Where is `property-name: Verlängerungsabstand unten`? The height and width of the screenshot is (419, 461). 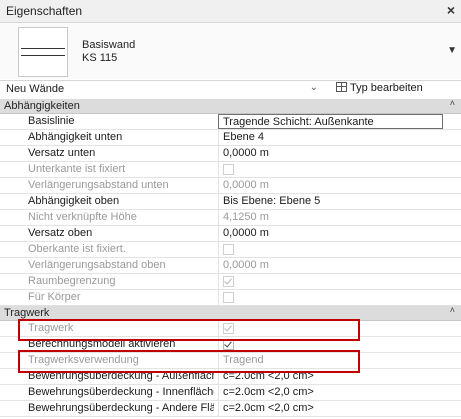 property-name: Verlängerungsabstand unten is located at coordinates (98, 185).